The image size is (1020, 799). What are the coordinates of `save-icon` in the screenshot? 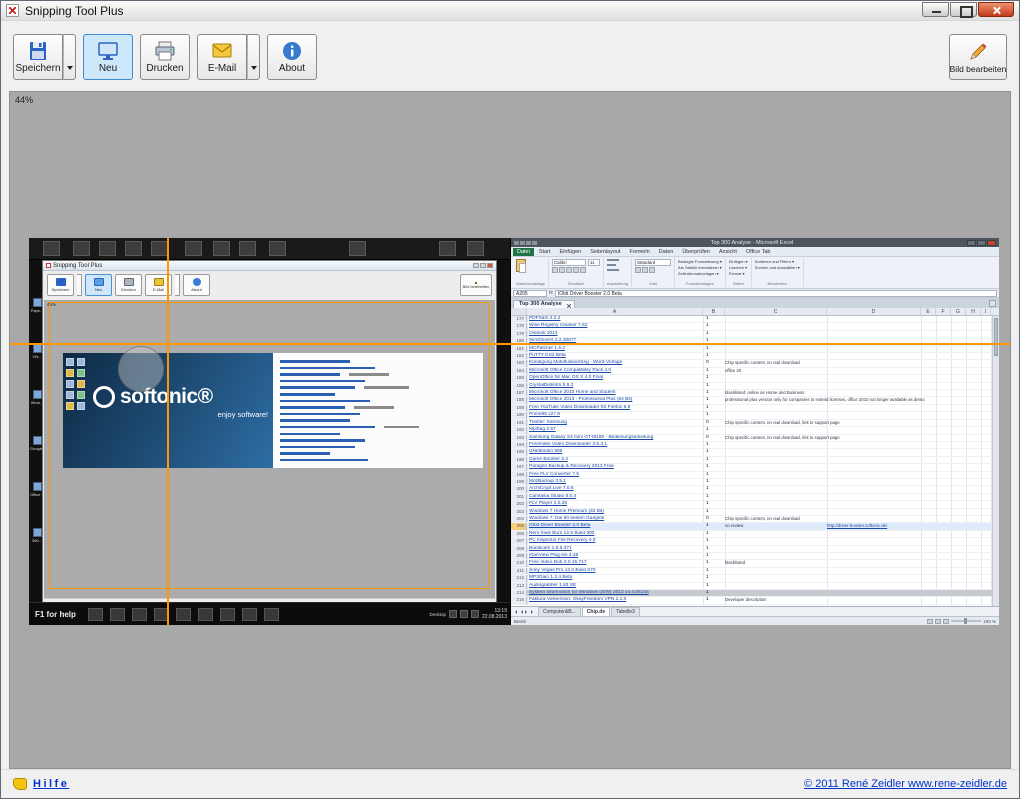 It's located at (38, 51).